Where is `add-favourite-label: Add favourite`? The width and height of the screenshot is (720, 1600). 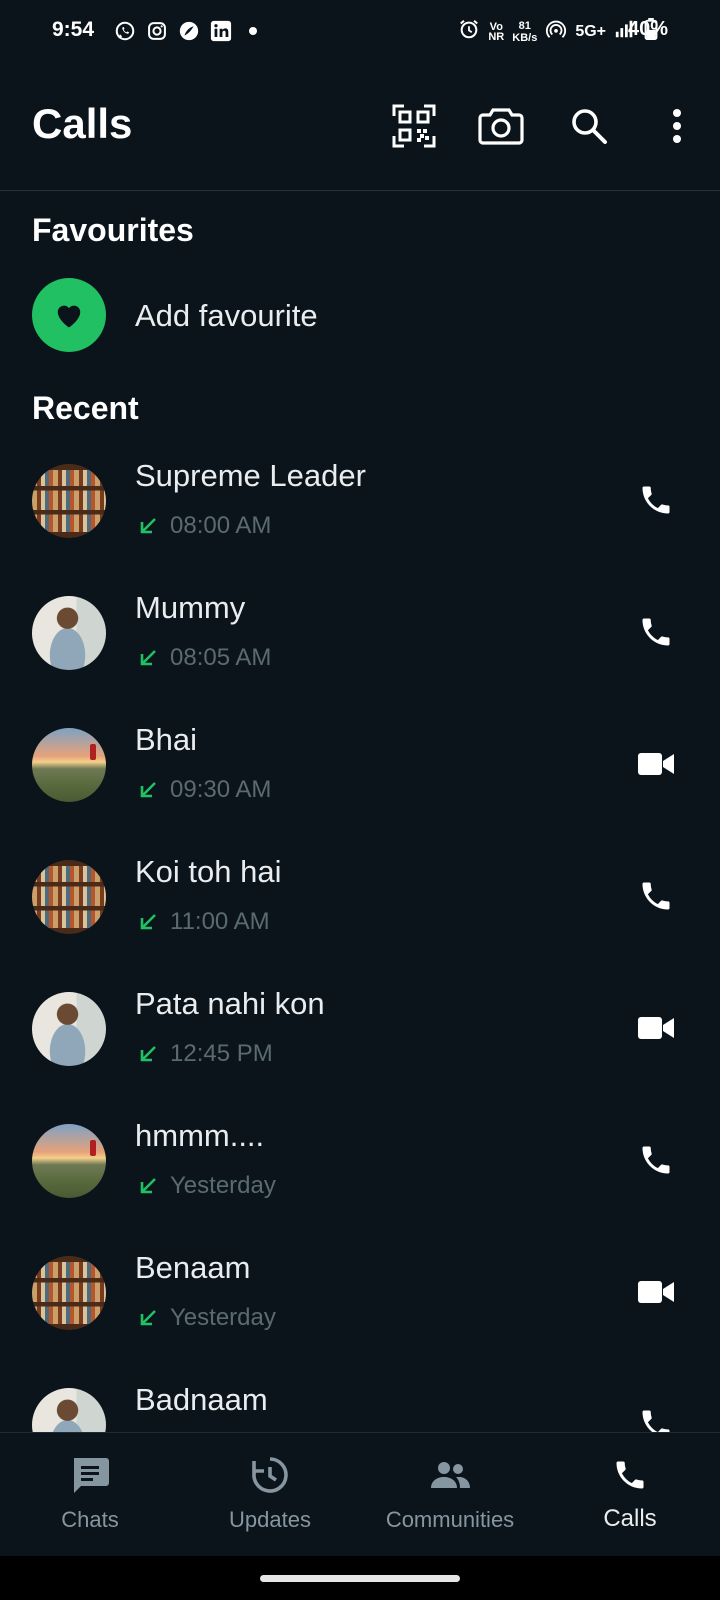
add-favourite-label: Add favourite is located at coordinates (226, 315).